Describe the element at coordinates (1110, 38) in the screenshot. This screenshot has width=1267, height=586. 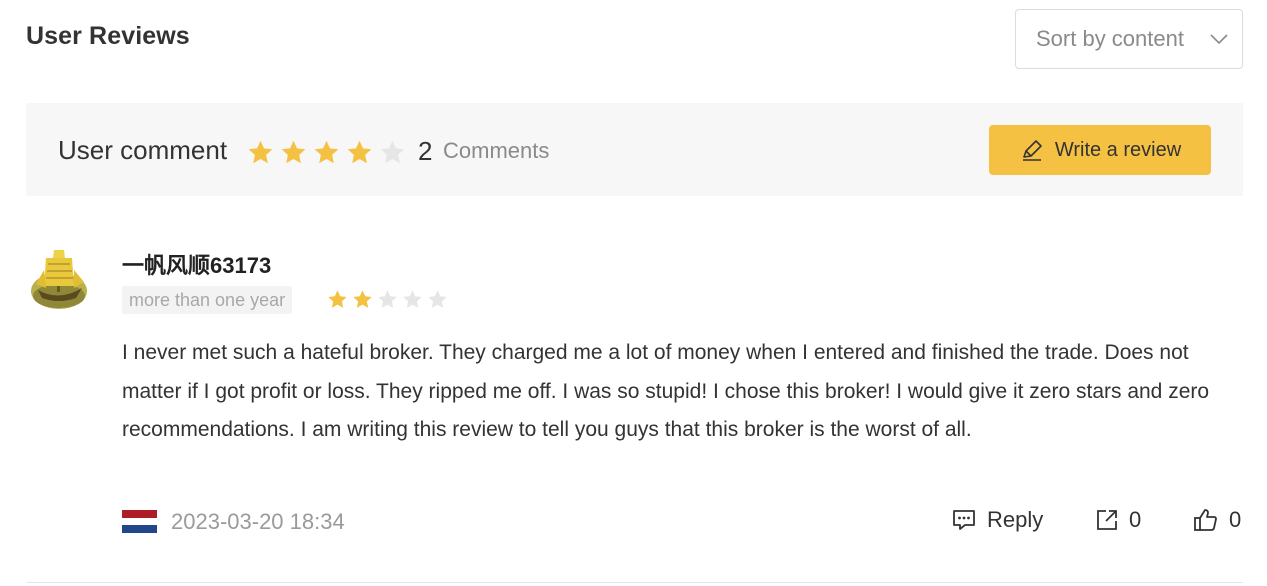
I see `sort-dropdown-value: Sort by content` at that location.